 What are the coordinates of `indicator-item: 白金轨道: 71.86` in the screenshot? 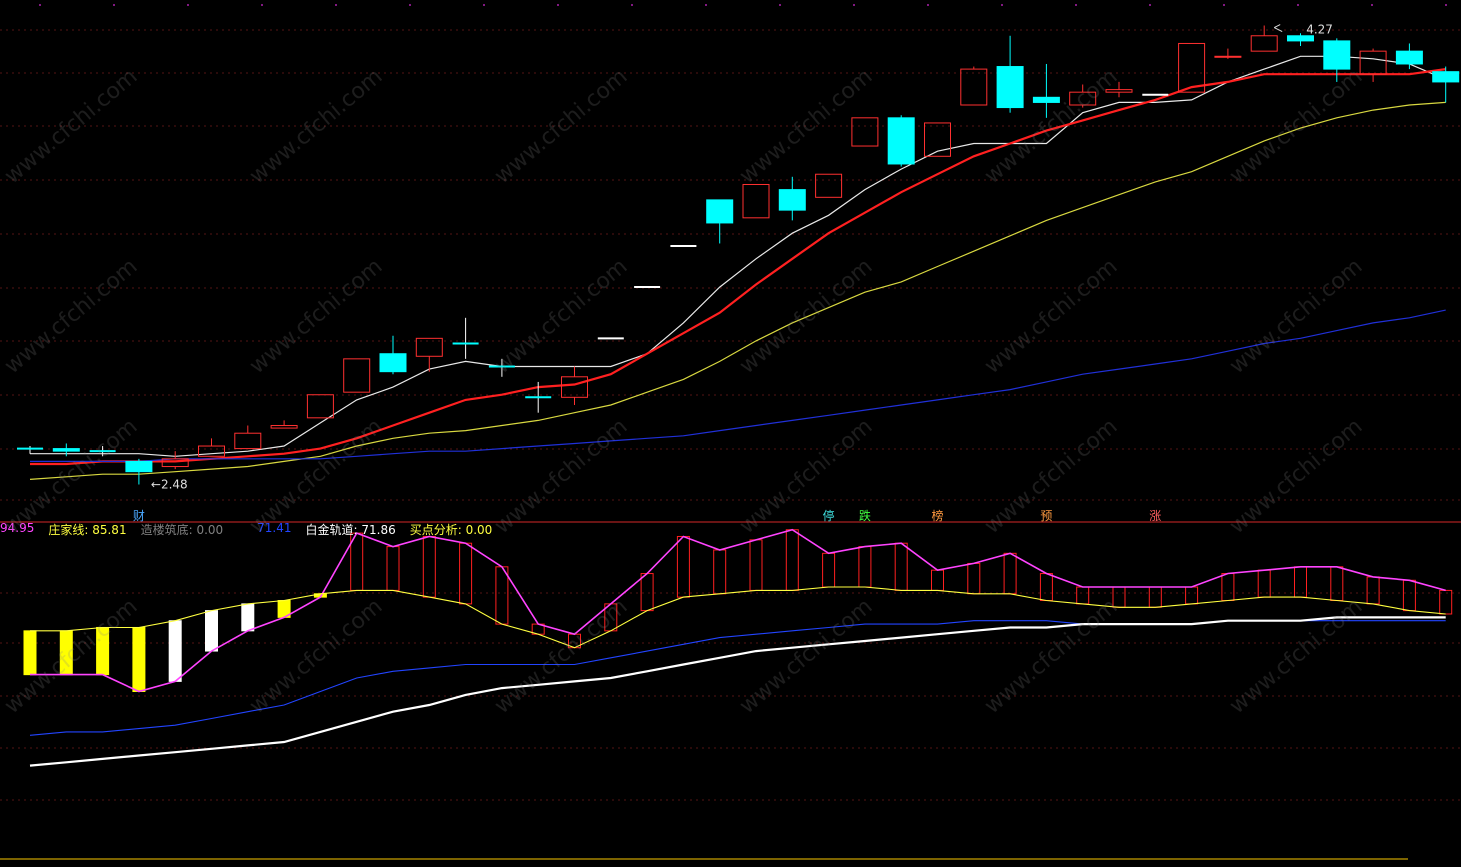 It's located at (351, 530).